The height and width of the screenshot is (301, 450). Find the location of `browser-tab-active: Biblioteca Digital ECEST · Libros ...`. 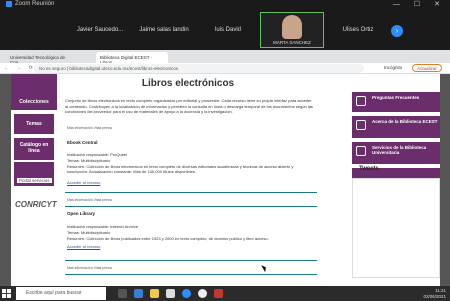

browser-tab-active: Biblioteca Digital ECEST · Libros ... is located at coordinates (132, 58).